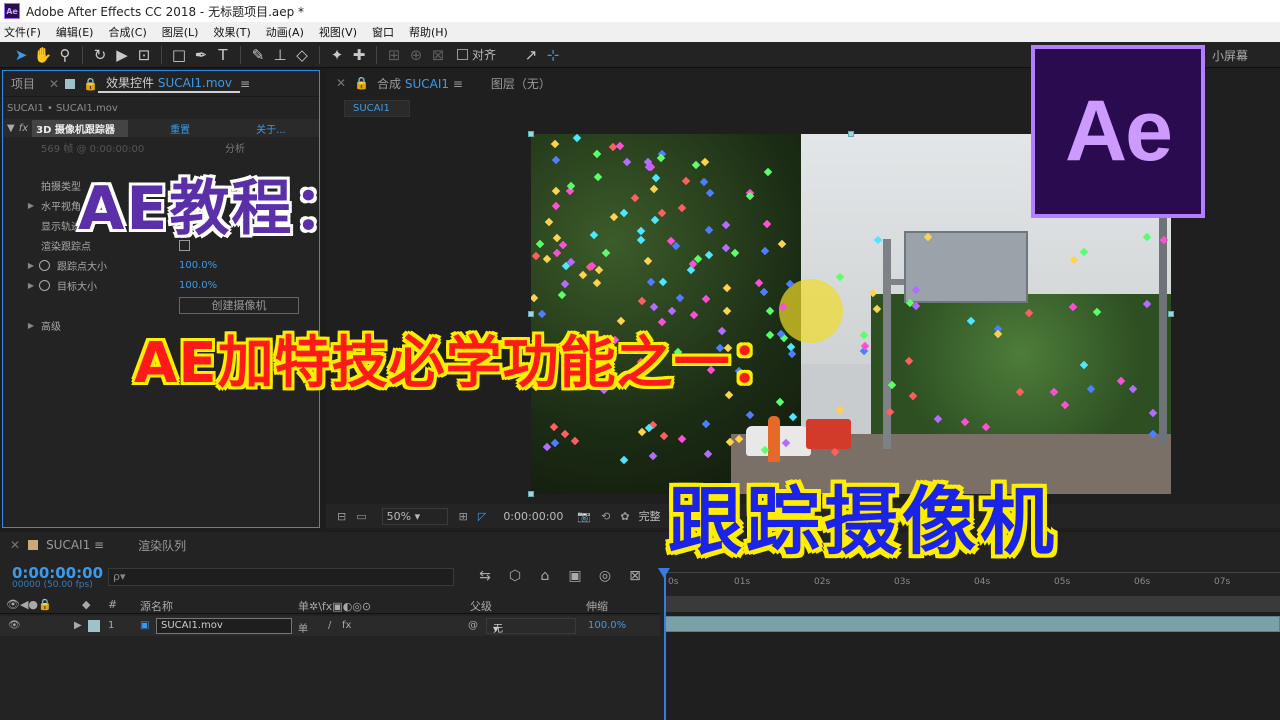 This screenshot has width=1280, height=720. I want to click on fx-switch-icon: fx, so click(346, 625).